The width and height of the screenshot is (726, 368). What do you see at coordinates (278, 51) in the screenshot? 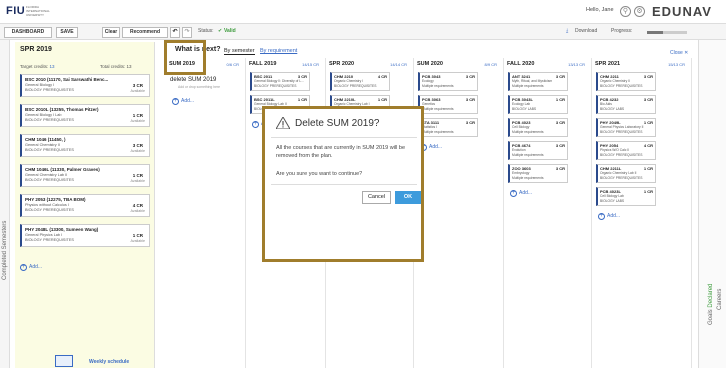
I see `tab-by-requirement: By requirement` at bounding box center [278, 51].